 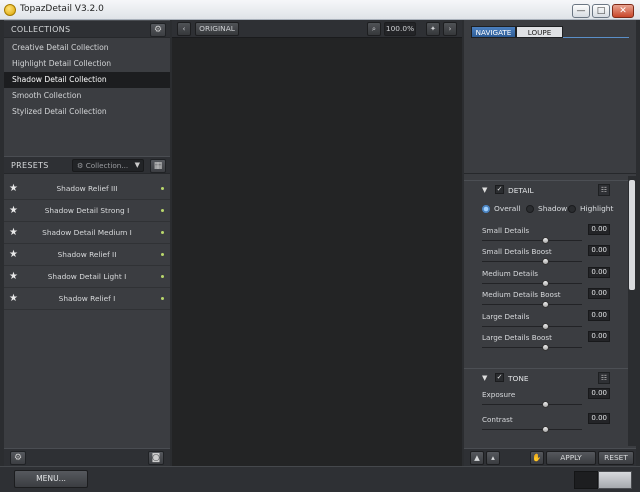 What do you see at coordinates (623, 11) in the screenshot?
I see `close-button: ✕` at bounding box center [623, 11].